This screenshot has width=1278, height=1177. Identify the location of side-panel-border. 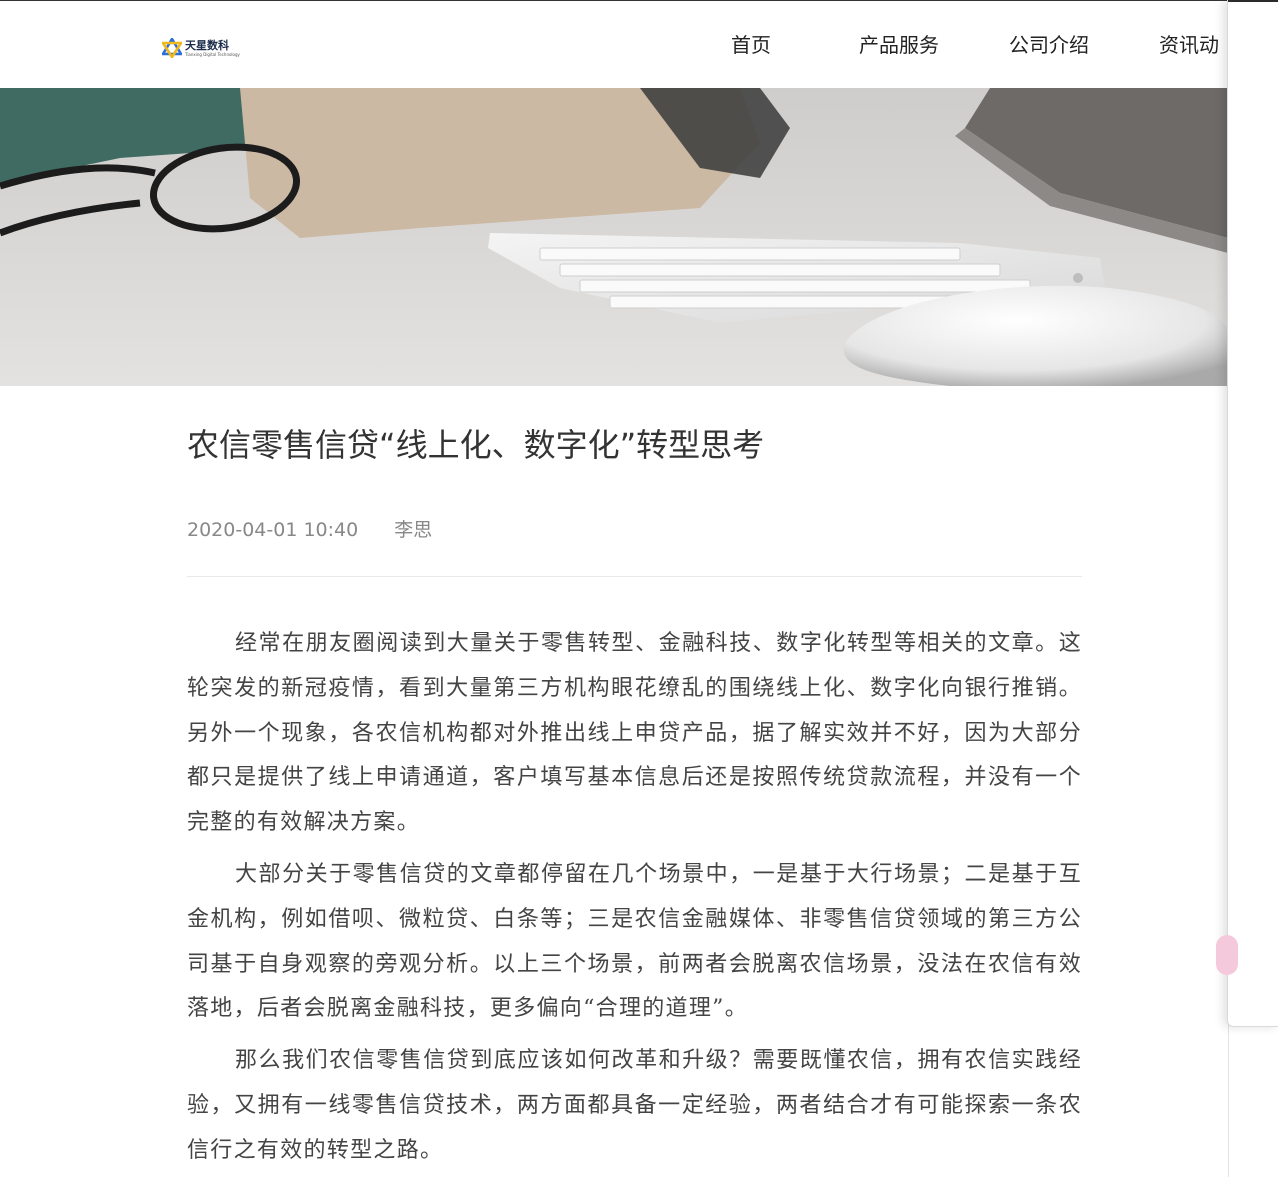
(1253, 1).